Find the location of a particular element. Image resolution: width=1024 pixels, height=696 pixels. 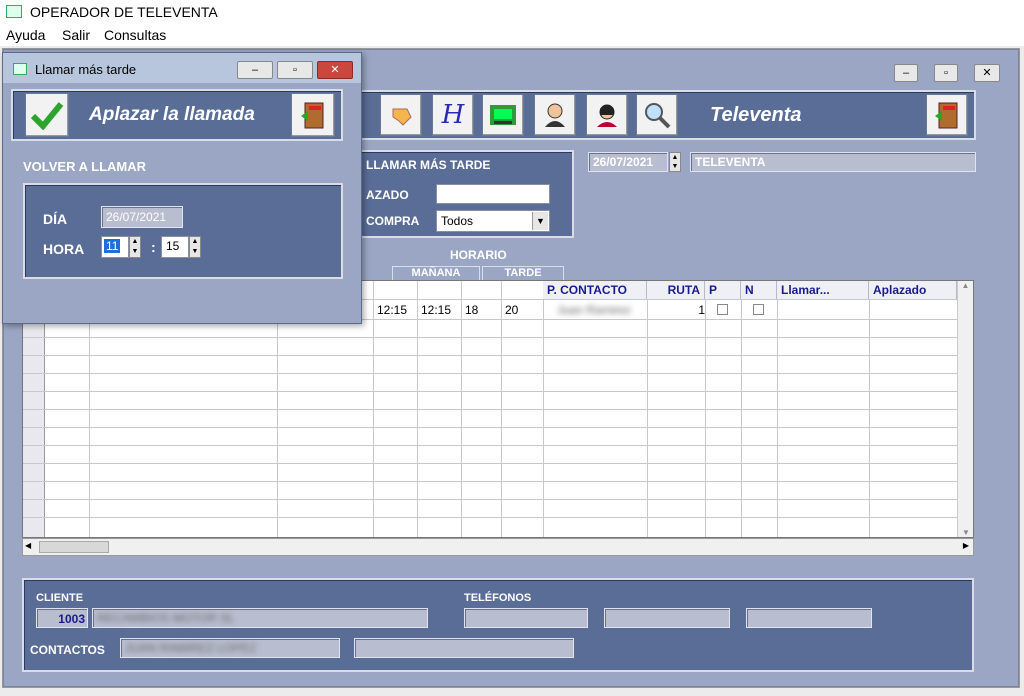

scroll-left-icon: ◀ is located at coordinates (28, 545).